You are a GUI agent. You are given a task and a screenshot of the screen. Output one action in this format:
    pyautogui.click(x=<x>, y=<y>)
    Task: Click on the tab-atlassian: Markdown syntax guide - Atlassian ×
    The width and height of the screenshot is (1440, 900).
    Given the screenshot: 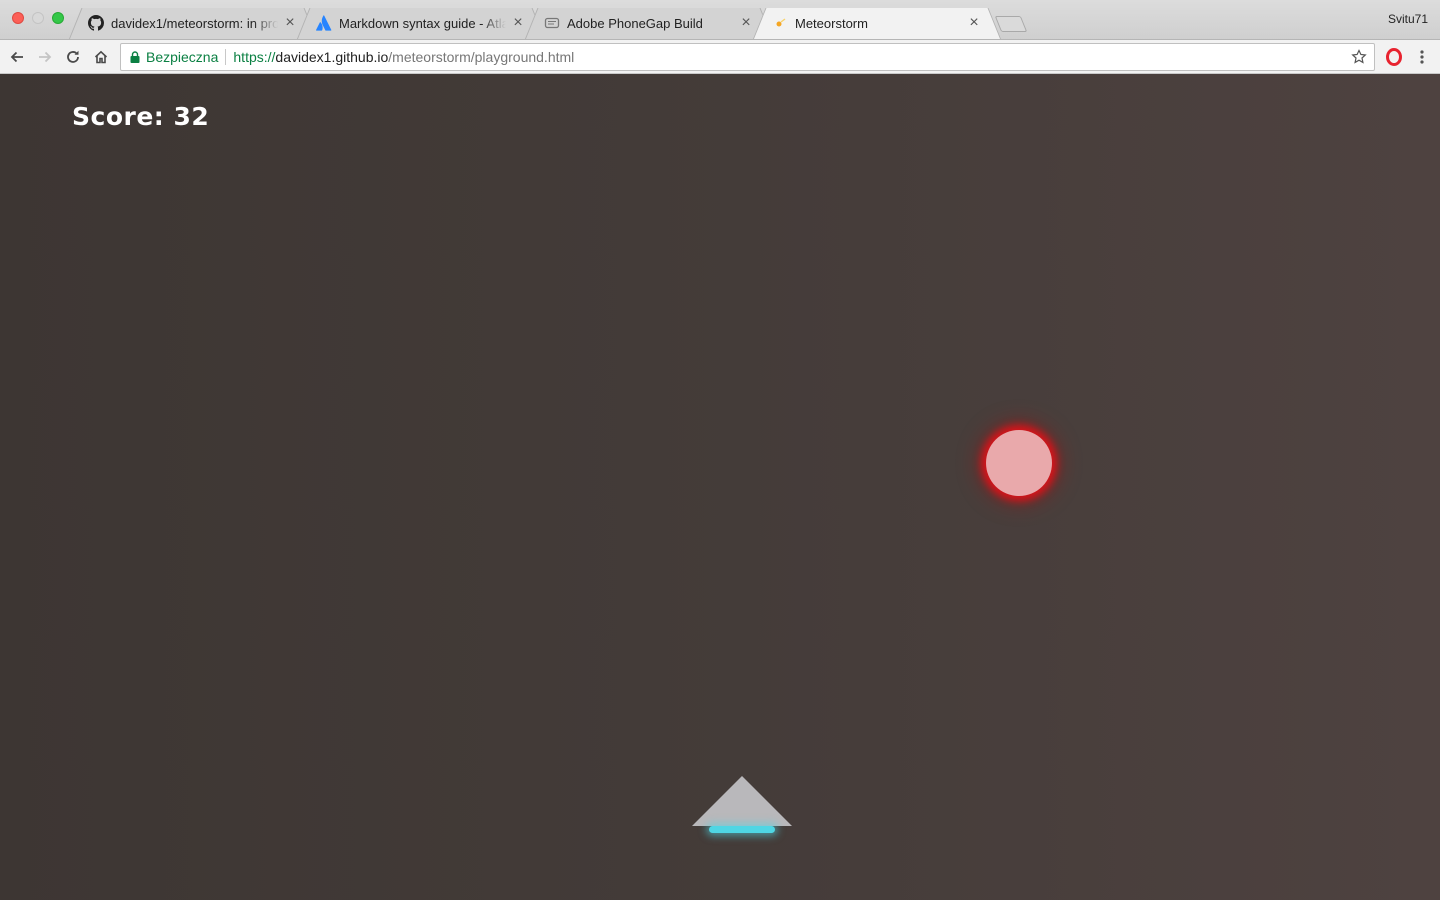 What is the action you would take?
    pyautogui.click(x=421, y=24)
    